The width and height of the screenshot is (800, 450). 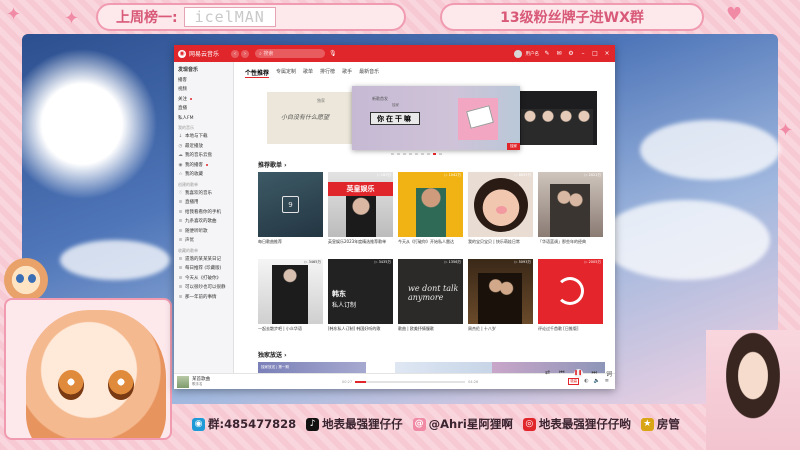 What do you see at coordinates (203, 213) in the screenshot?
I see `sidebar-item-playlist: ≡ 给我看看你的手机` at bounding box center [203, 213].